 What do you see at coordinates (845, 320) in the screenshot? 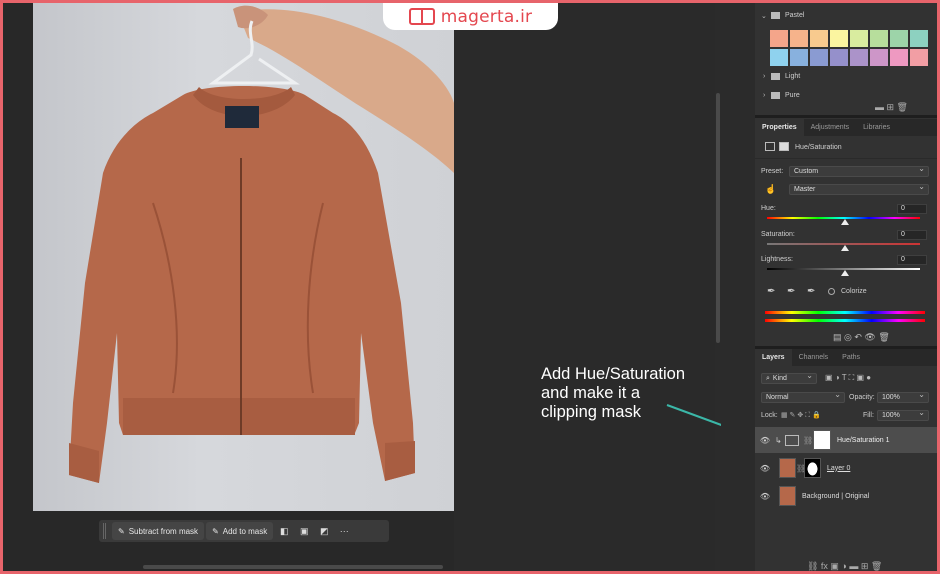
I see `hue-spectrum-result-bar` at bounding box center [845, 320].